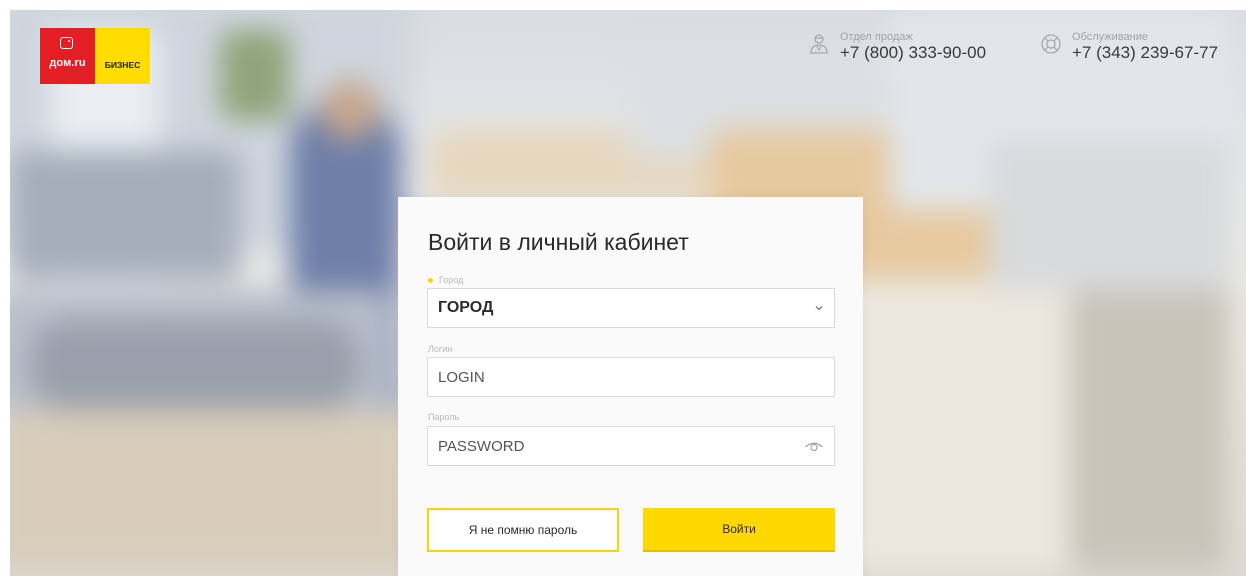 The image size is (1246, 576). Describe the element at coordinates (430, 280) in the screenshot. I see `required-dot-icon` at that location.